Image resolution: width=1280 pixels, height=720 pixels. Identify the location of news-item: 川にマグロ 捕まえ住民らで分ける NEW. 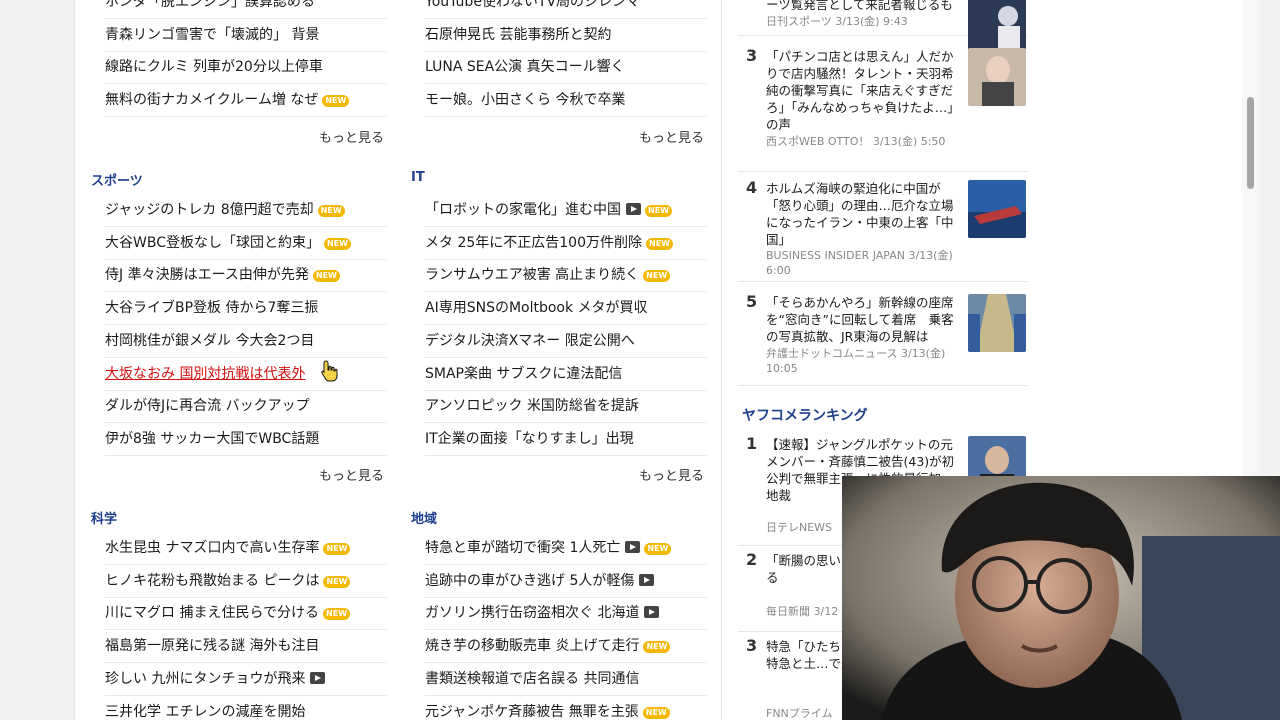
(246, 614).